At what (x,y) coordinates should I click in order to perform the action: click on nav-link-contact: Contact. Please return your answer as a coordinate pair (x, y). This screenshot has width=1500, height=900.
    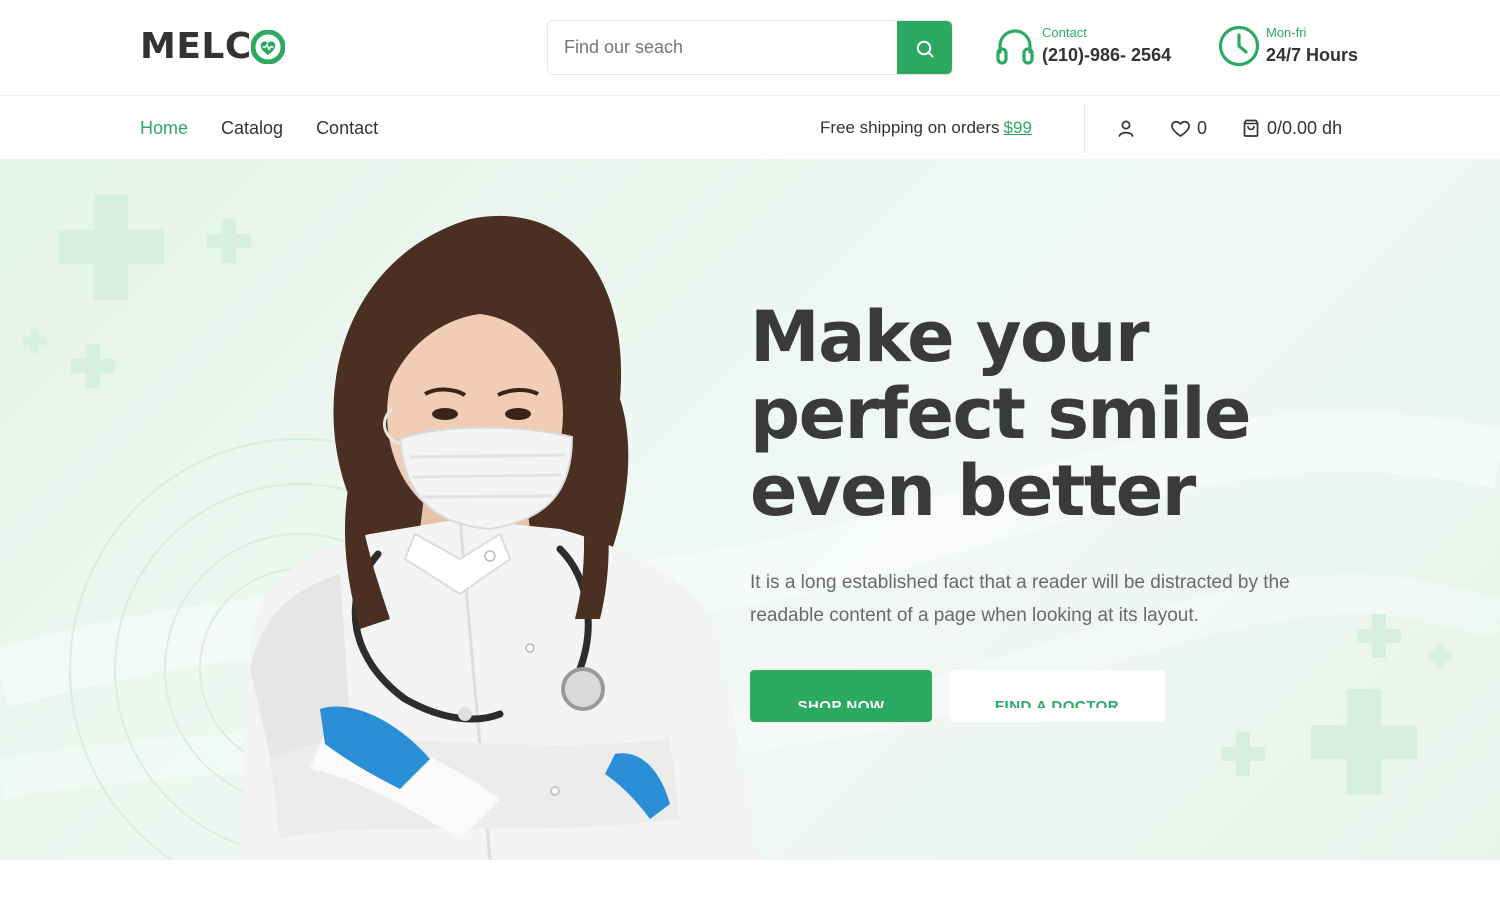
    Looking at the image, I should click on (347, 128).